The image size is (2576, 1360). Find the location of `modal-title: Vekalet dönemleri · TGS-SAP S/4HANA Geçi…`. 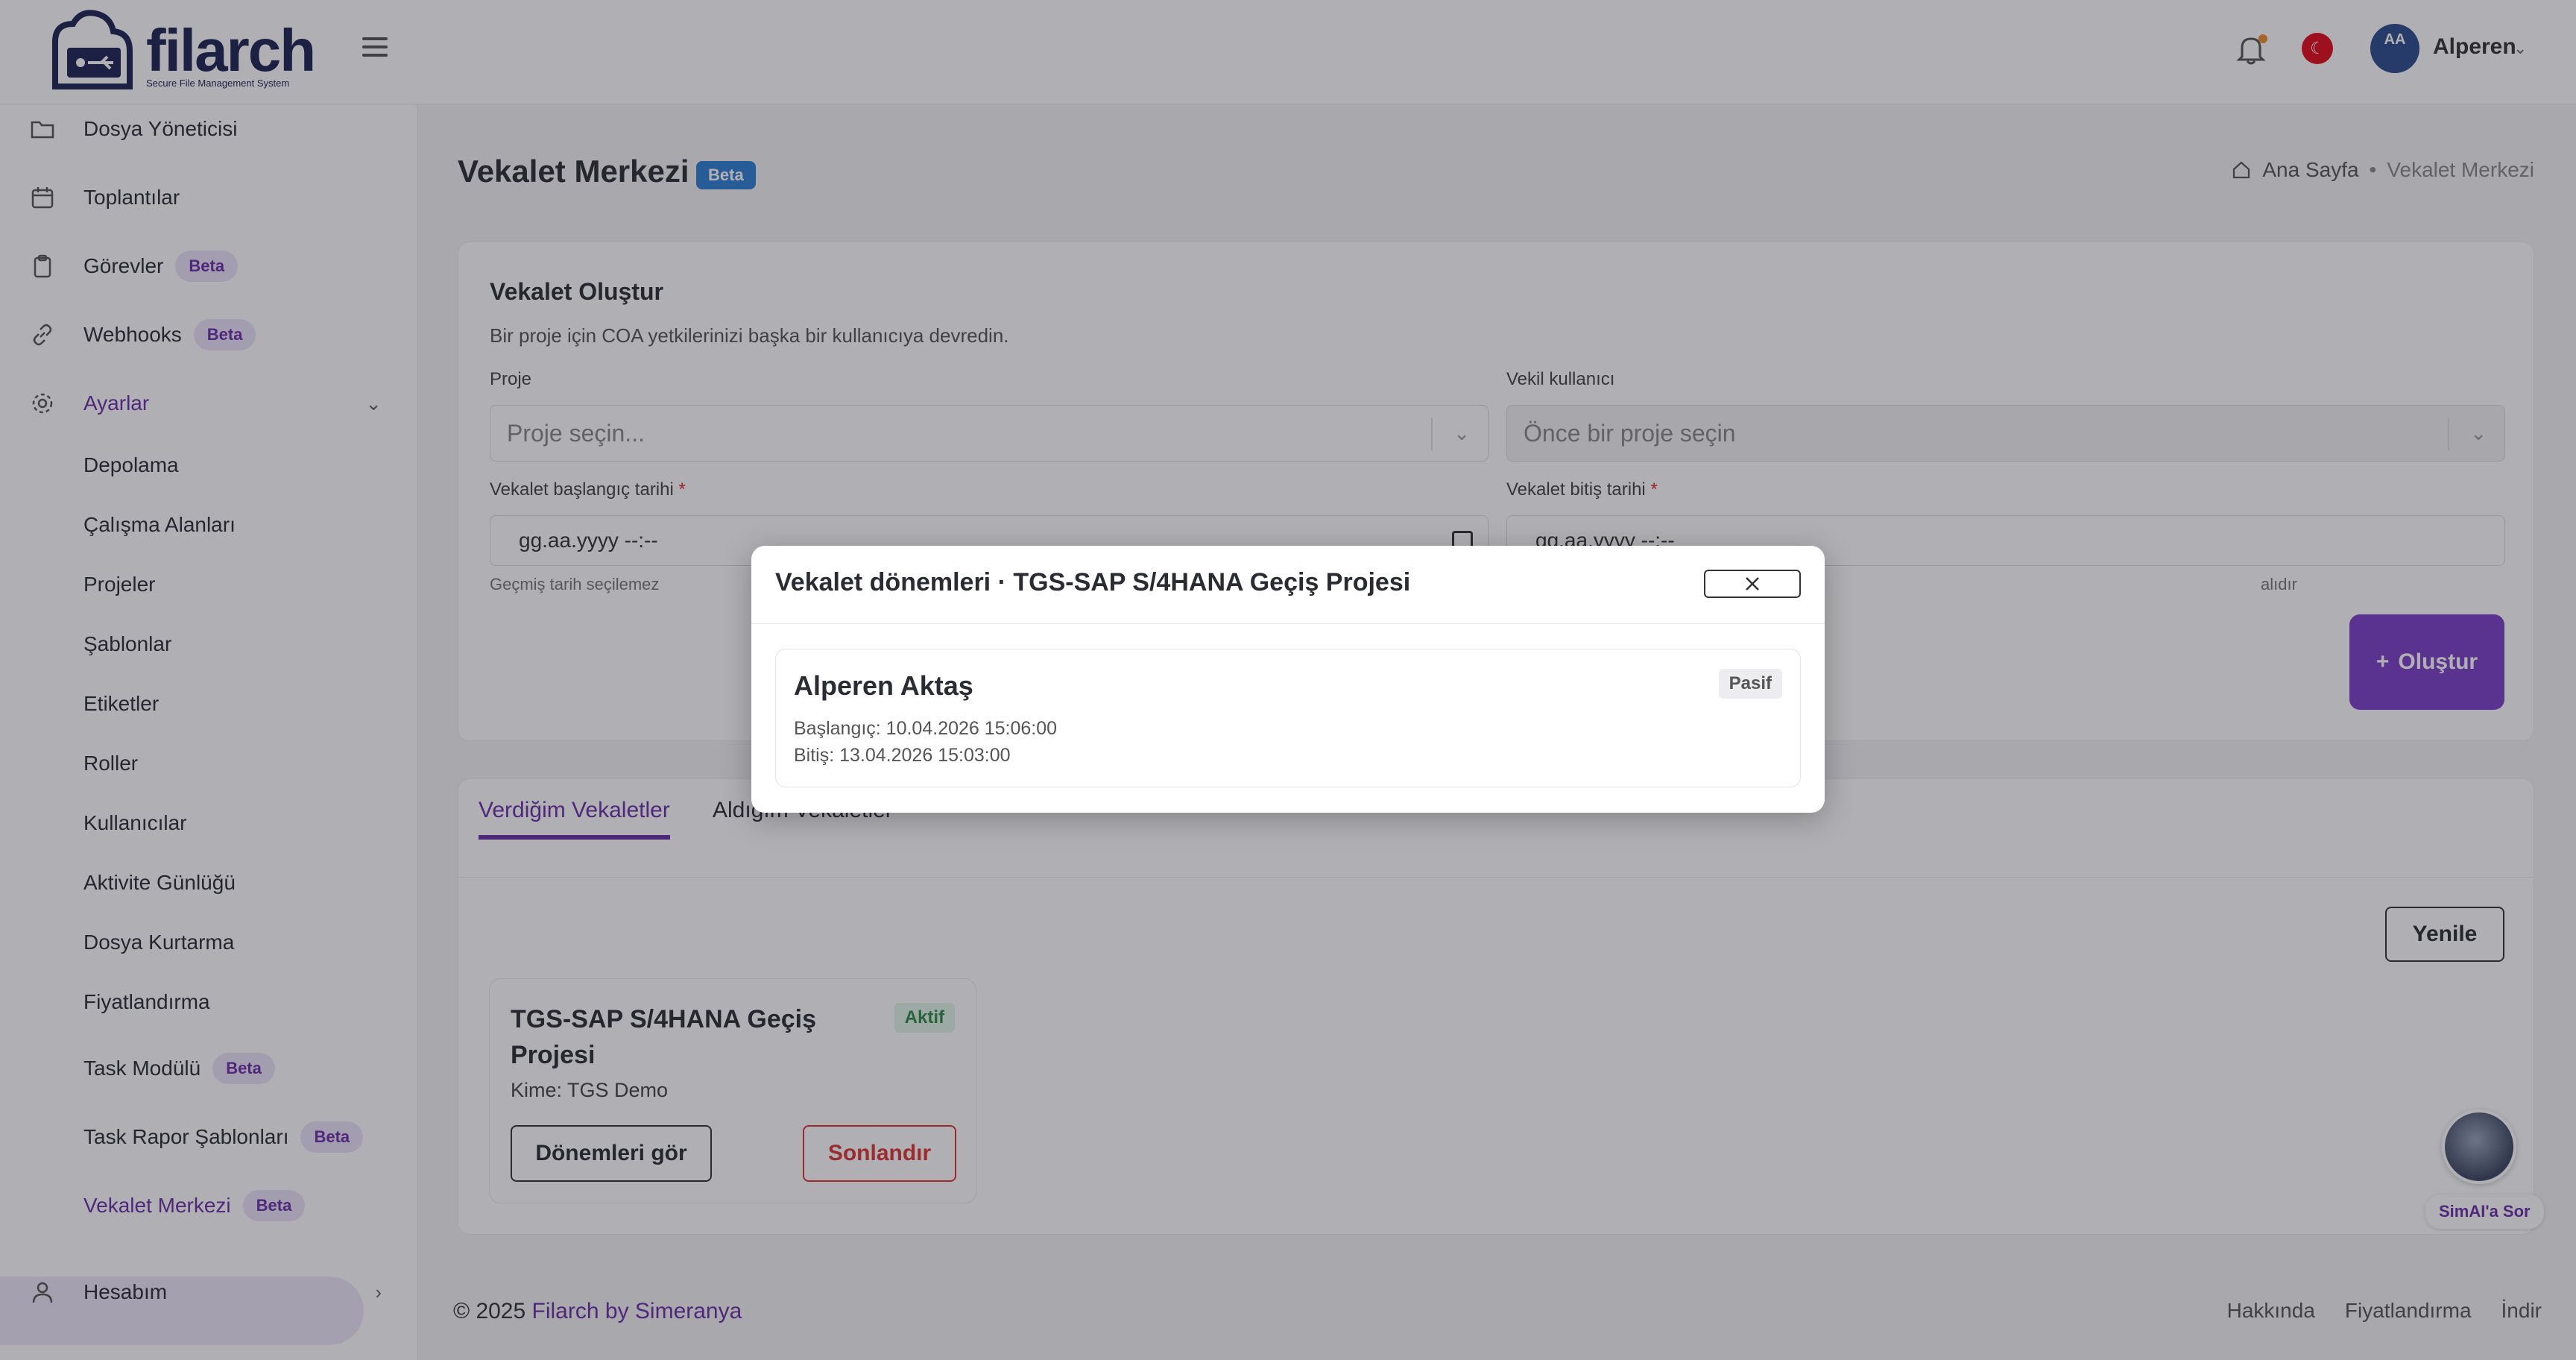

modal-title: Vekalet dönemleri · TGS-SAP S/4HANA Geçi… is located at coordinates (1093, 582).